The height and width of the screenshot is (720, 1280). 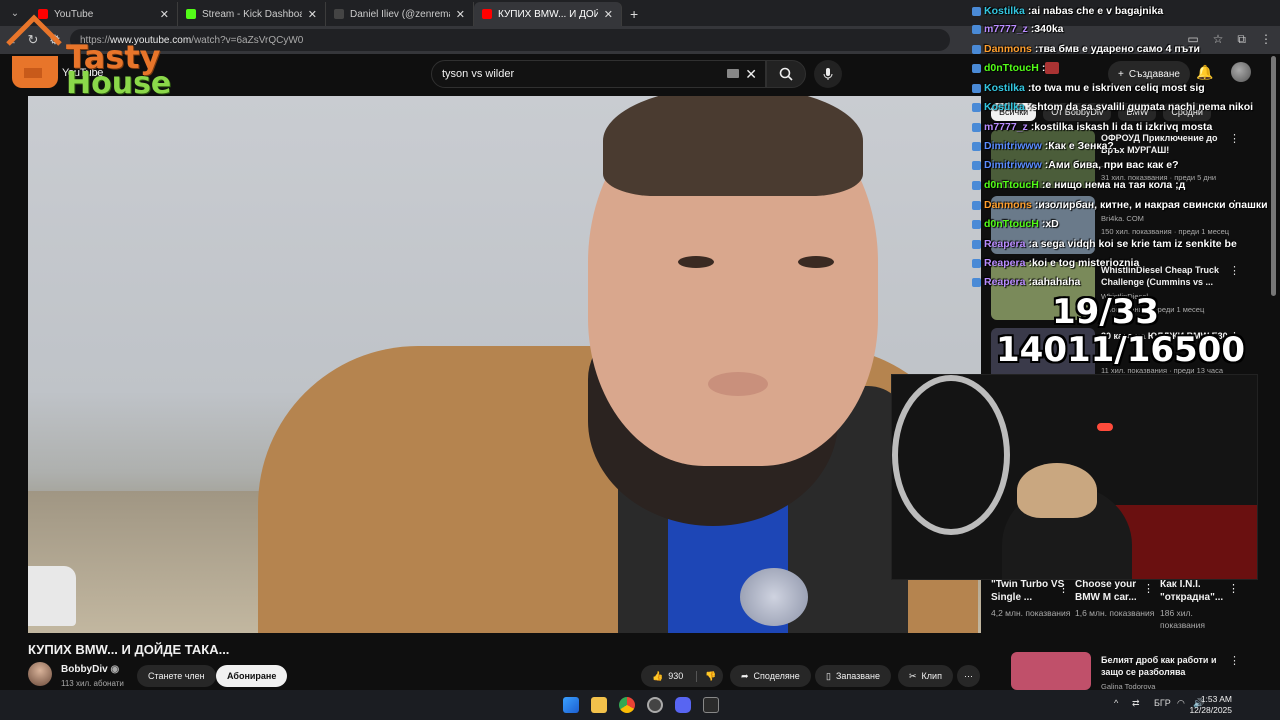 I want to click on new-tab-icon: +, so click(x=634, y=14).